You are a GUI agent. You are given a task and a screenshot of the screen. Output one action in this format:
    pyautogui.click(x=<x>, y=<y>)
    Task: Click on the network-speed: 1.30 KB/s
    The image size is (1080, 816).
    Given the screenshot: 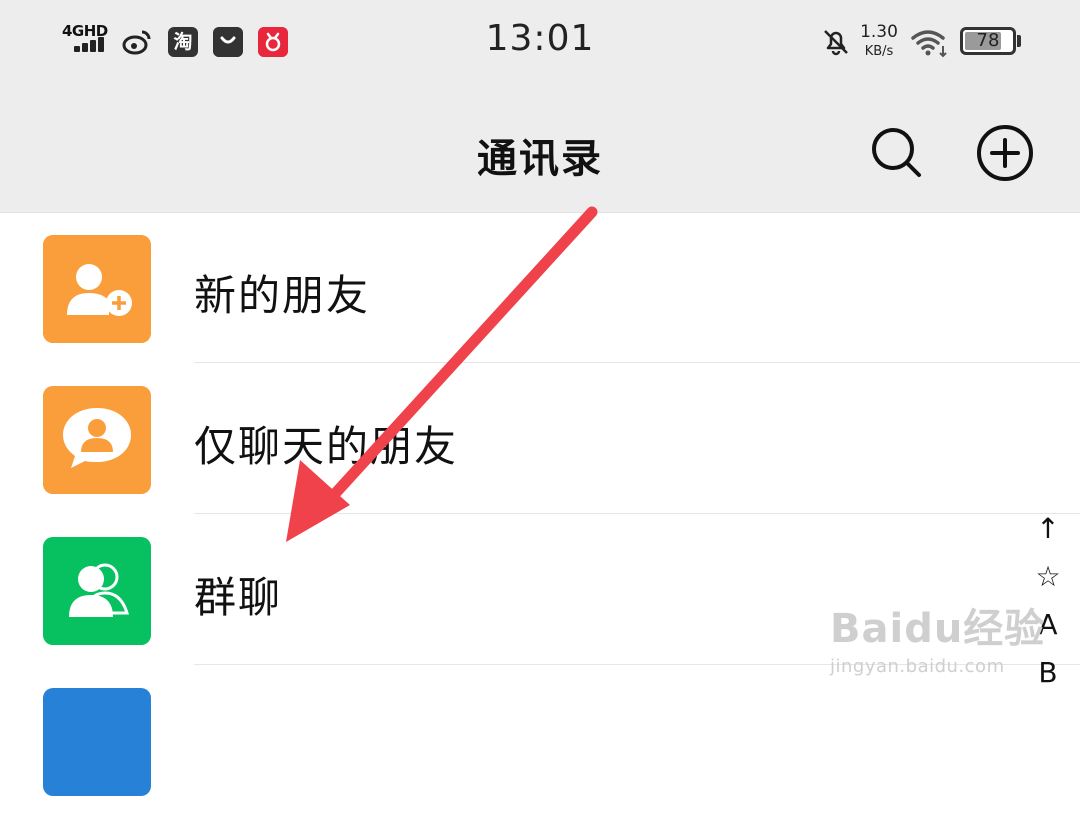 What is the action you would take?
    pyautogui.click(x=879, y=41)
    